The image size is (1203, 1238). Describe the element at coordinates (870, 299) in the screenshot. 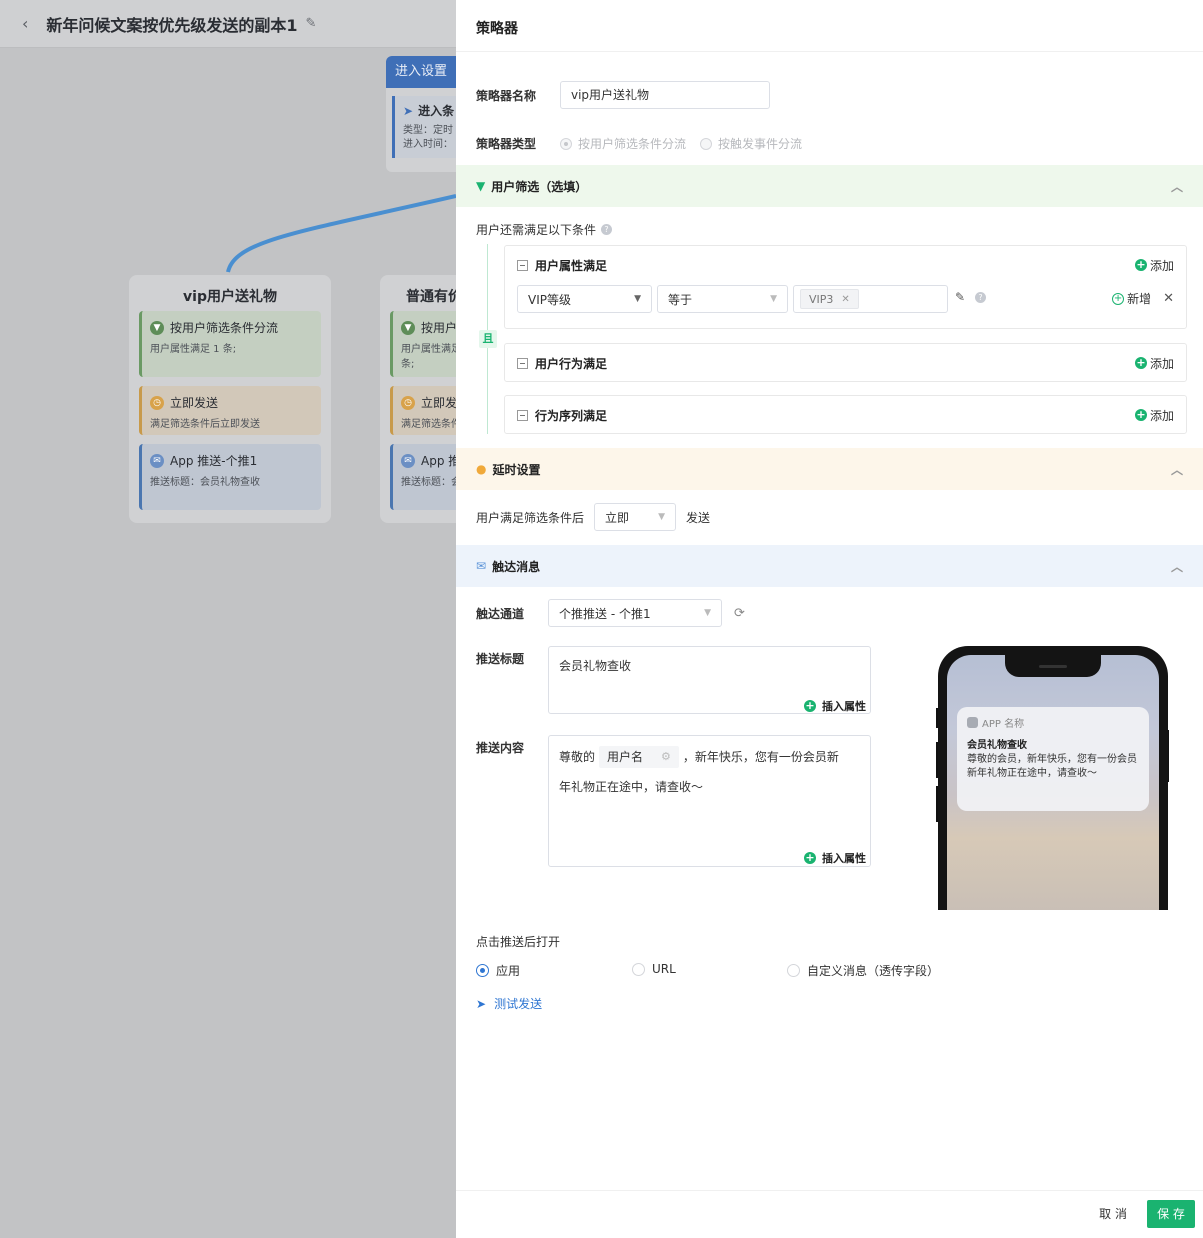

I see `value-tag-input: VIP3 ✕` at that location.